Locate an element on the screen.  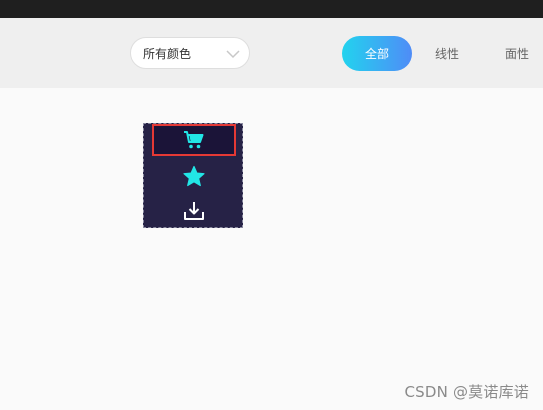
shopping-cart-icon is located at coordinates (194, 140).